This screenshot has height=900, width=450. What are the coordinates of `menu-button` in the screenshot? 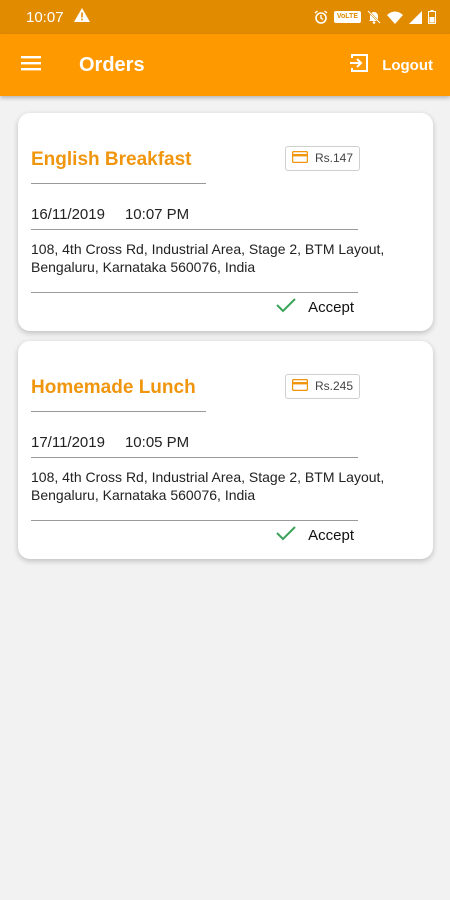 It's located at (31, 65).